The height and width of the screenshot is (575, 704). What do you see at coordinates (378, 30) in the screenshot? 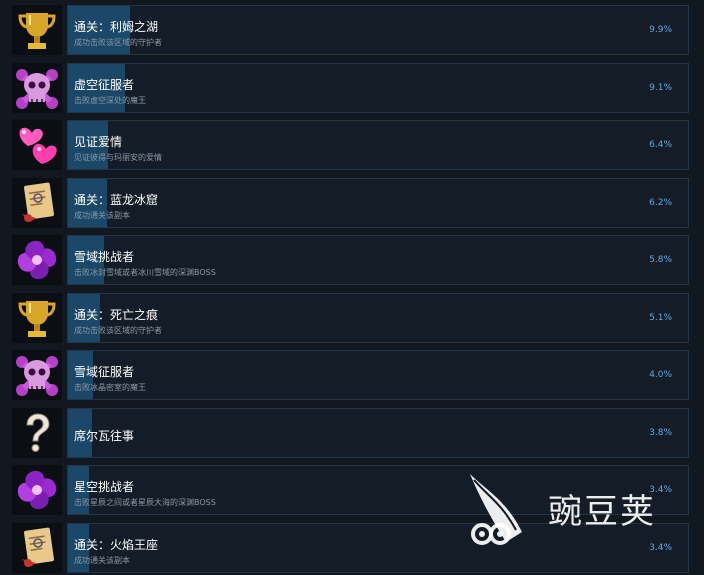
I see `achievement-card: 通关：利姆之湖成功击败该区域的守护者 9.9%` at bounding box center [378, 30].